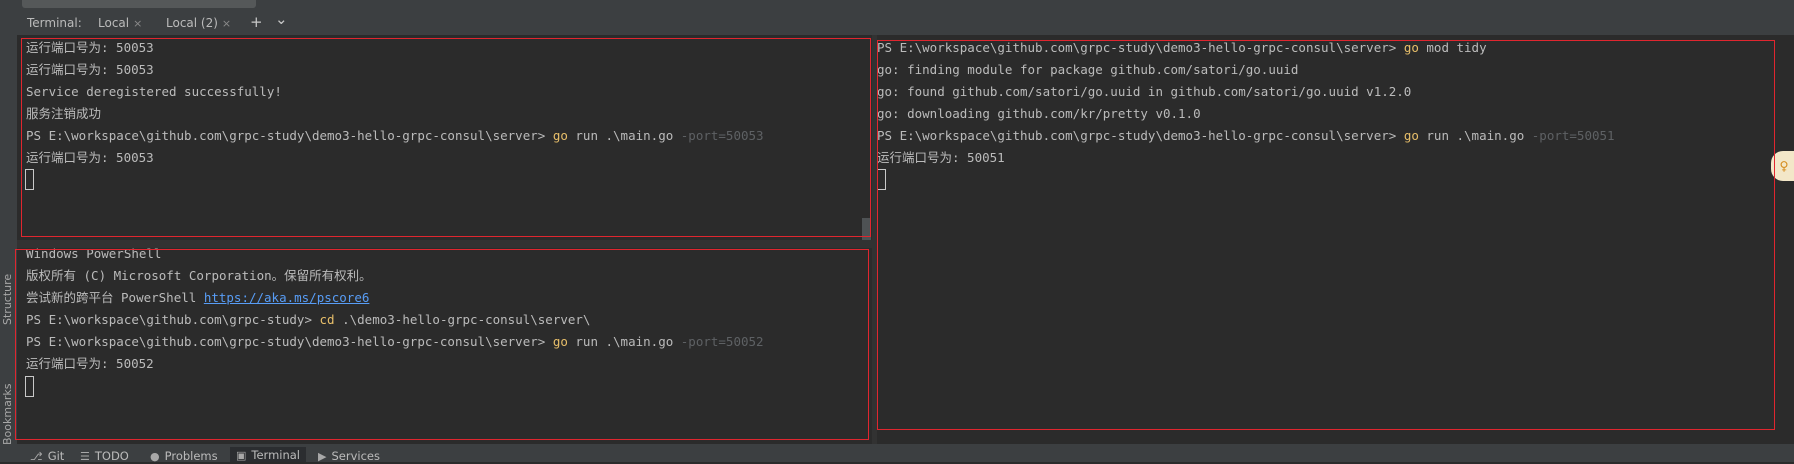 This screenshot has height=464, width=1794. What do you see at coordinates (722, 135) in the screenshot?
I see `command-flag: -port=50053` at bounding box center [722, 135].